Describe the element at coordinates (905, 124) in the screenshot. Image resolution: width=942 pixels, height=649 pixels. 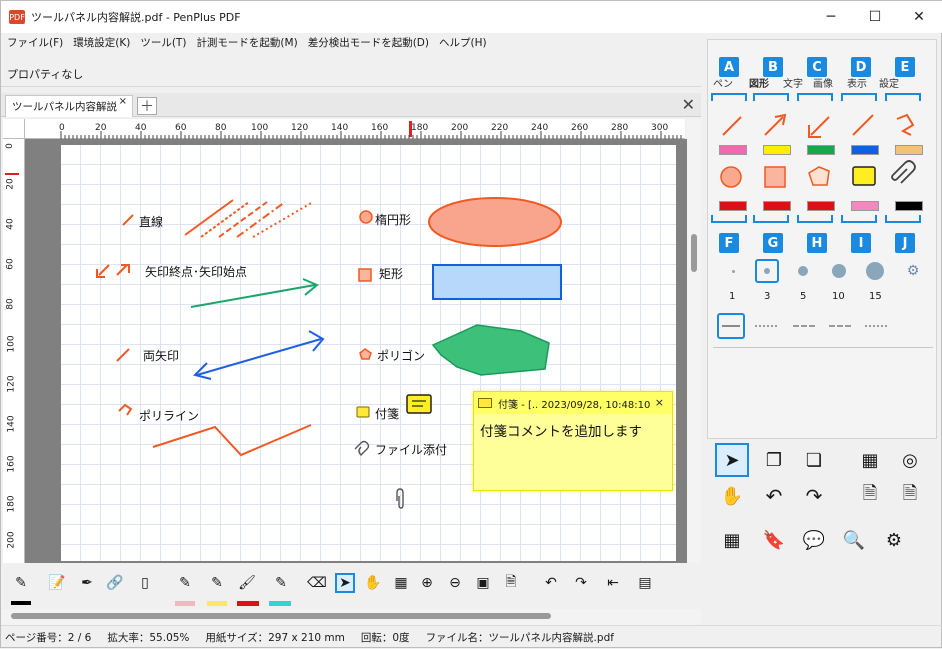
I see `polyline-tool-icon` at that location.